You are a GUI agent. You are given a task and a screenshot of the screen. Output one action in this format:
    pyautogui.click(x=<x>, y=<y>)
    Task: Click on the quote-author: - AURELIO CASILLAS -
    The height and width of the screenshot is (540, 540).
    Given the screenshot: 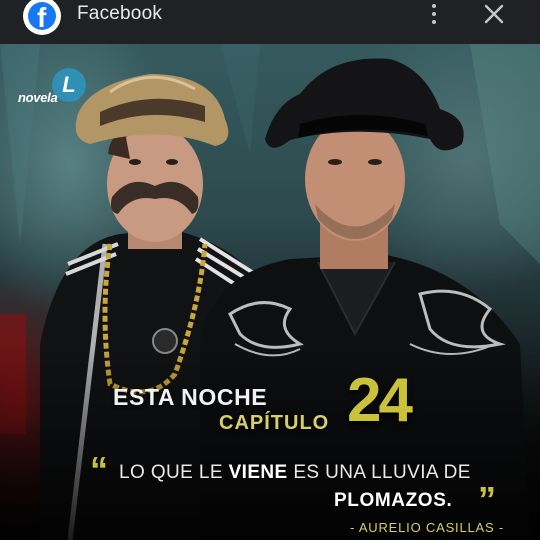 What is the action you would take?
    pyautogui.click(x=427, y=527)
    